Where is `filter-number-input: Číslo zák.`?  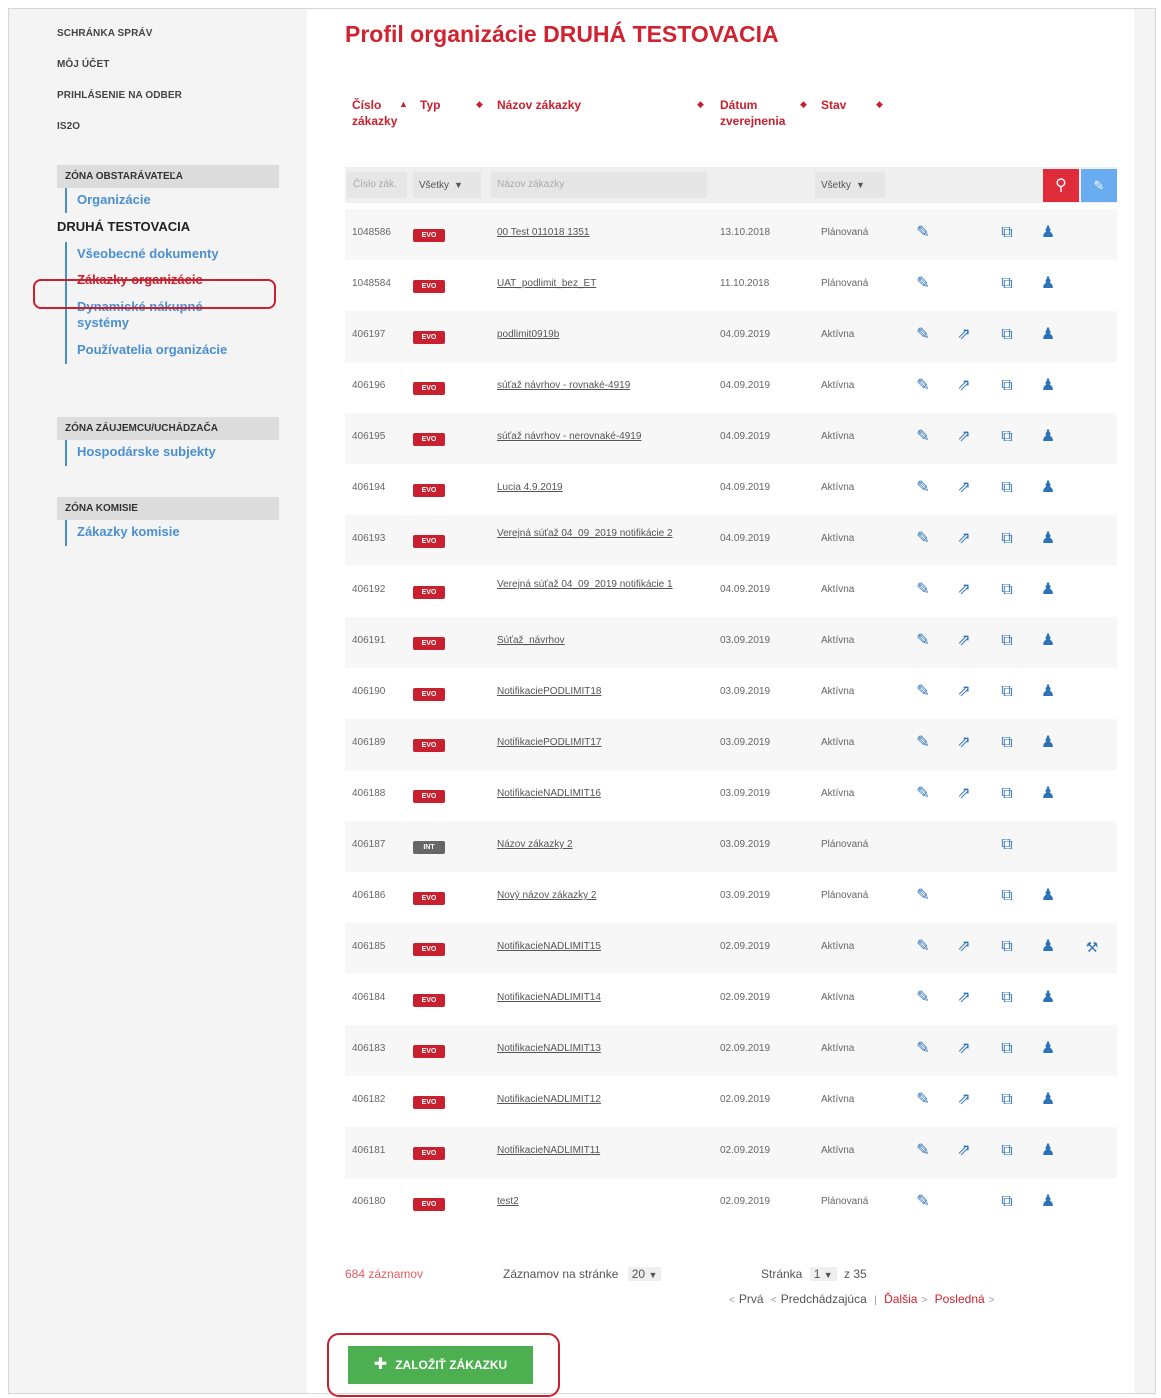
filter-number-input: Číslo zák. is located at coordinates (377, 185).